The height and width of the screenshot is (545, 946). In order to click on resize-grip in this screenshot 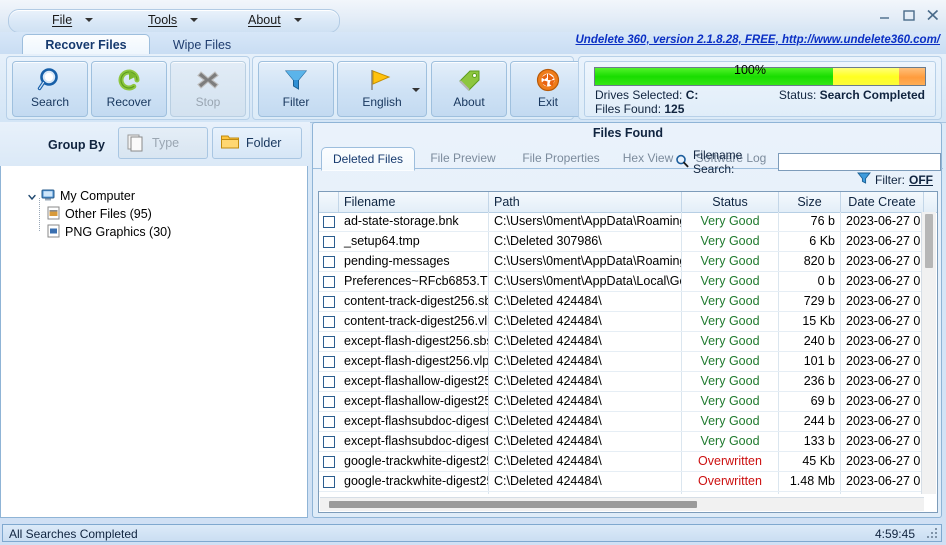, I will do `click(931, 532)`.